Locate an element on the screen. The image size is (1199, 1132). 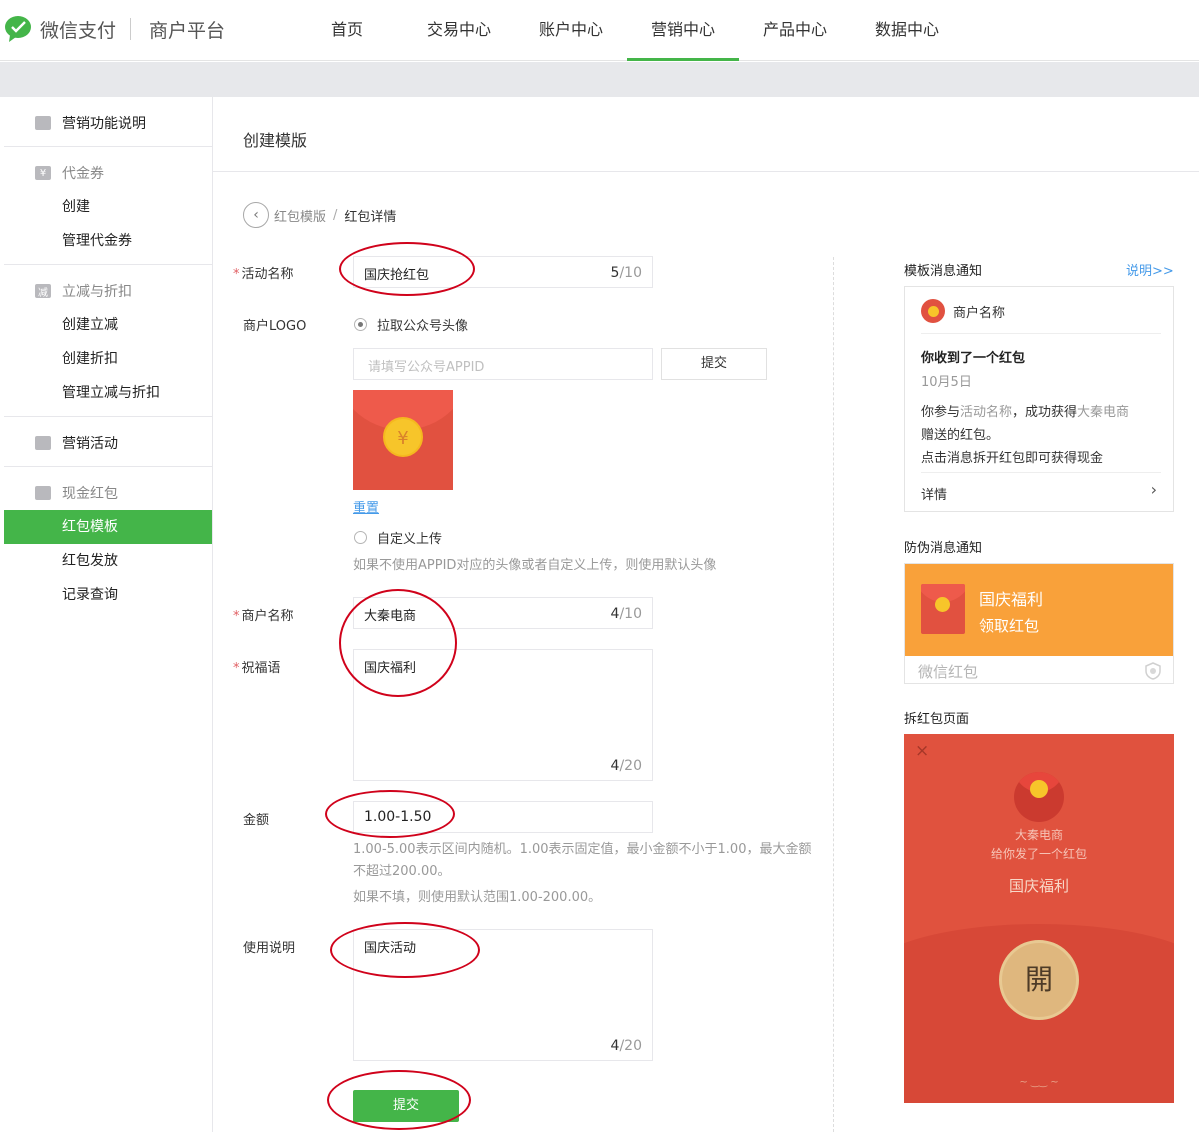
activity-name-label: * 活动名称 is located at coordinates (263, 272).